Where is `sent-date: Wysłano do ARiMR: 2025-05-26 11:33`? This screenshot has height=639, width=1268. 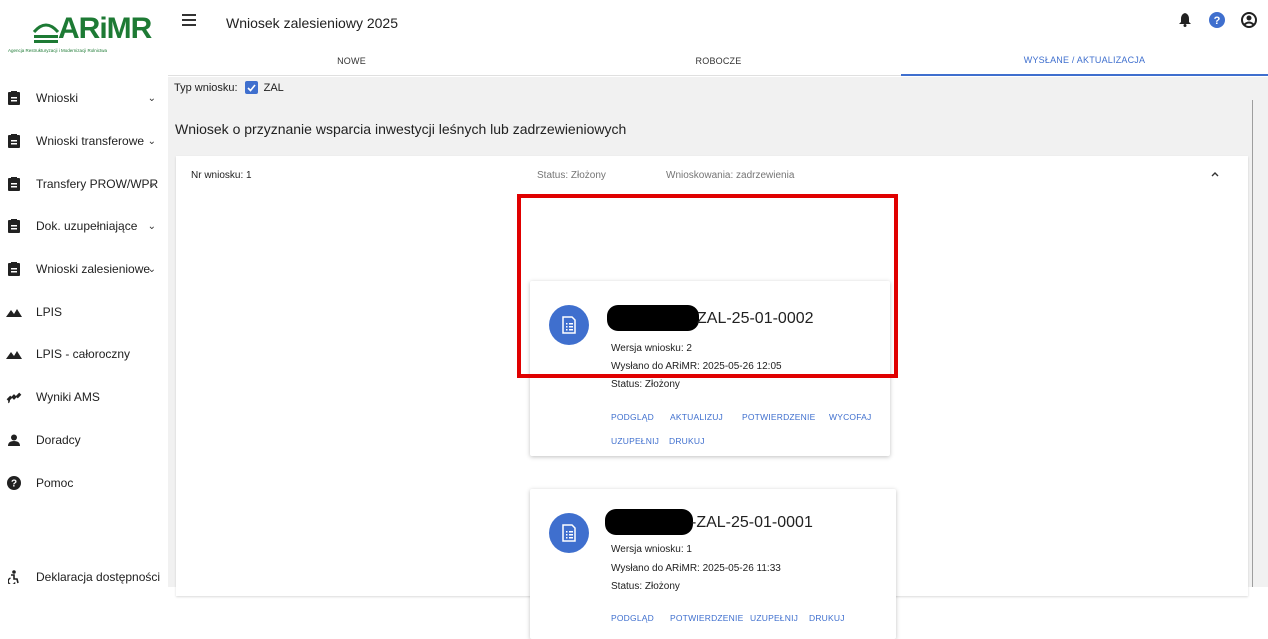
sent-date: Wysłano do ARiMR: 2025-05-26 11:33 is located at coordinates (696, 568).